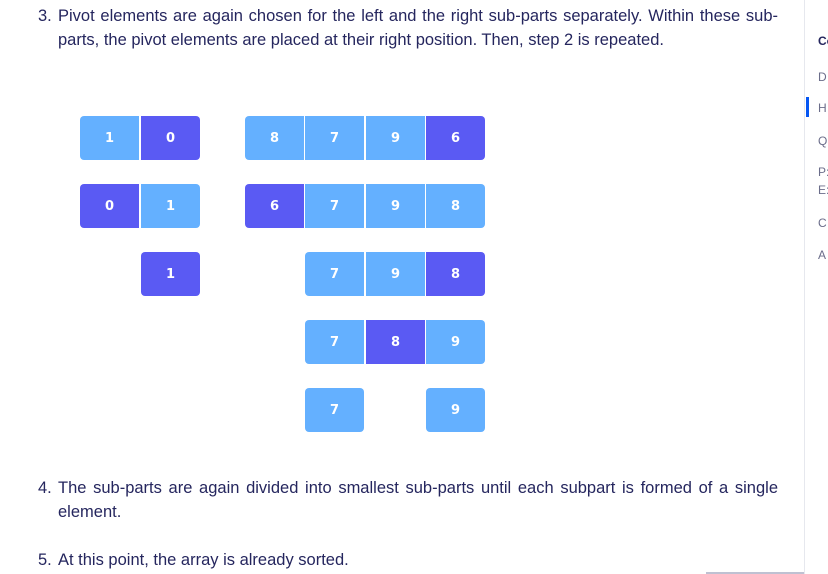 Image resolution: width=828 pixels, height=574 pixels. What do you see at coordinates (823, 41) in the screenshot?
I see `toc-title: Co` at bounding box center [823, 41].